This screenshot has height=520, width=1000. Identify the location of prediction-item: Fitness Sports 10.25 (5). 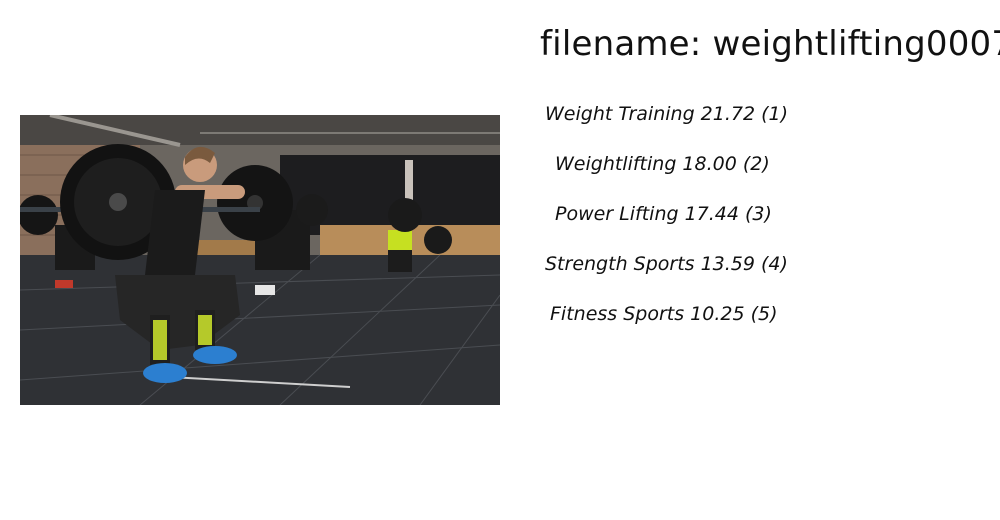
(664, 314).